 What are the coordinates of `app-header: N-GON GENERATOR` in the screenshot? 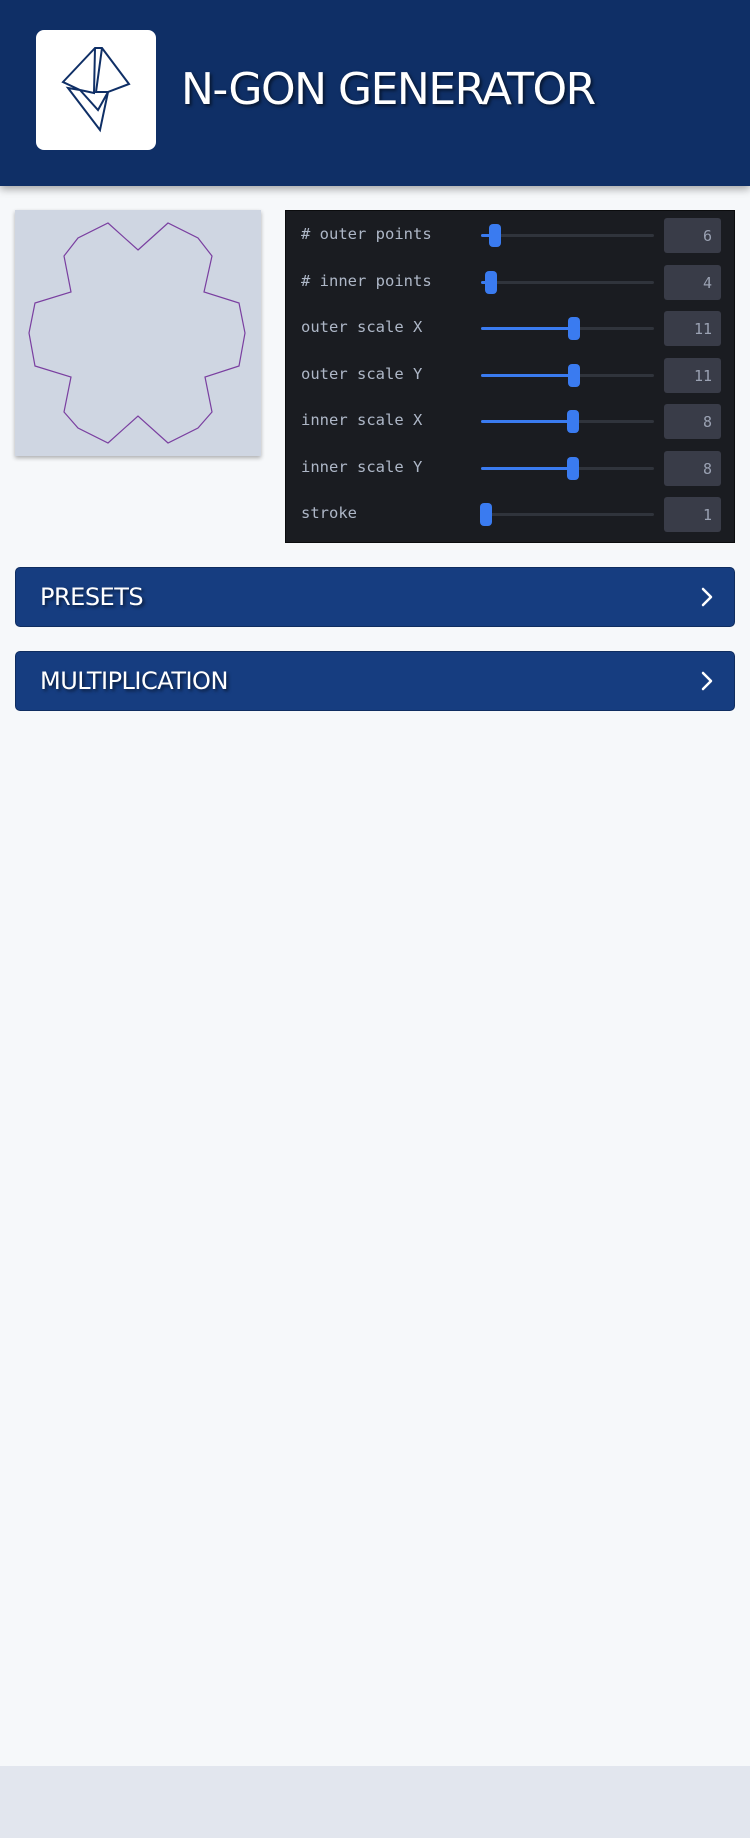 It's located at (375, 93).